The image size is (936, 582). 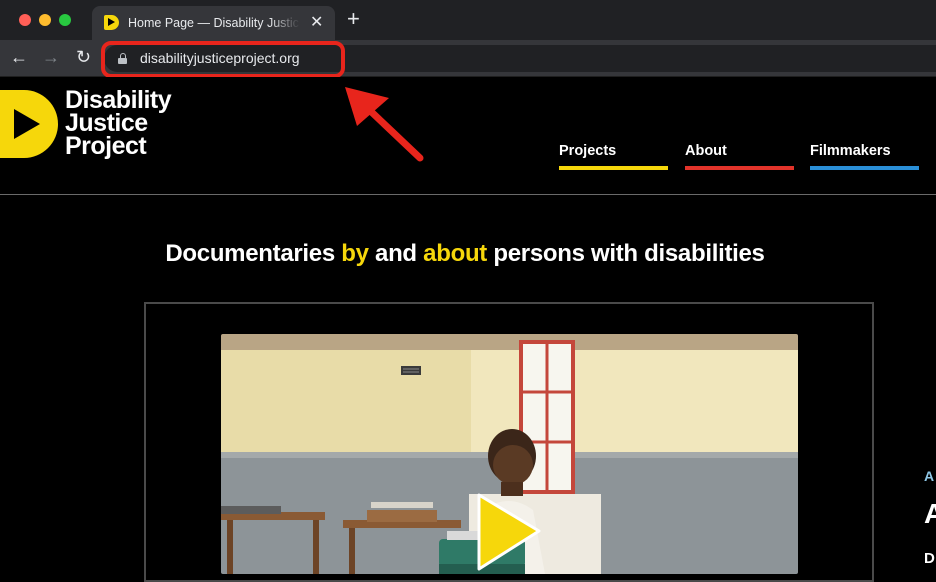 I want to click on tagline-text: Documentaries, so click(x=253, y=253).